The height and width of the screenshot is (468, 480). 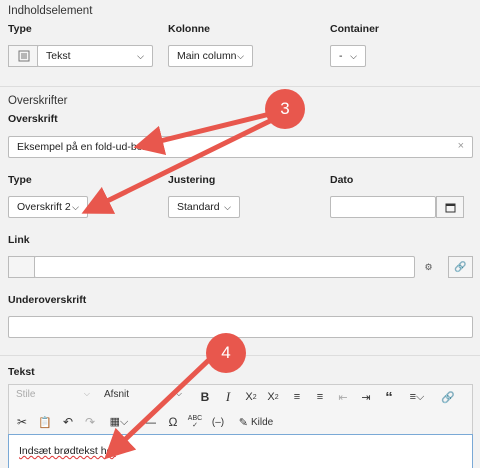 What do you see at coordinates (159, 407) in the screenshot?
I see `arrow-to-editor` at bounding box center [159, 407].